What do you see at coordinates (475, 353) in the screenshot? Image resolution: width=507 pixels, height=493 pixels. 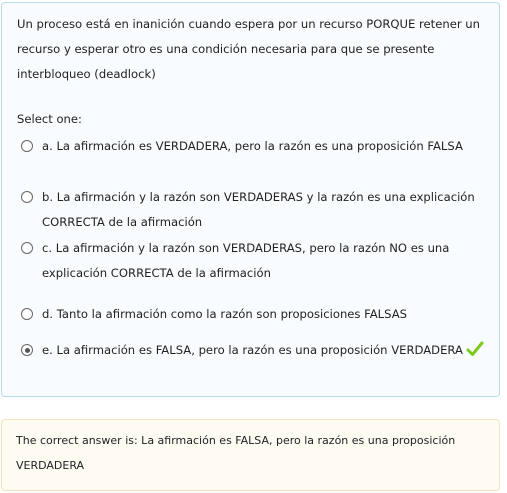 I see `check-icon` at bounding box center [475, 353].